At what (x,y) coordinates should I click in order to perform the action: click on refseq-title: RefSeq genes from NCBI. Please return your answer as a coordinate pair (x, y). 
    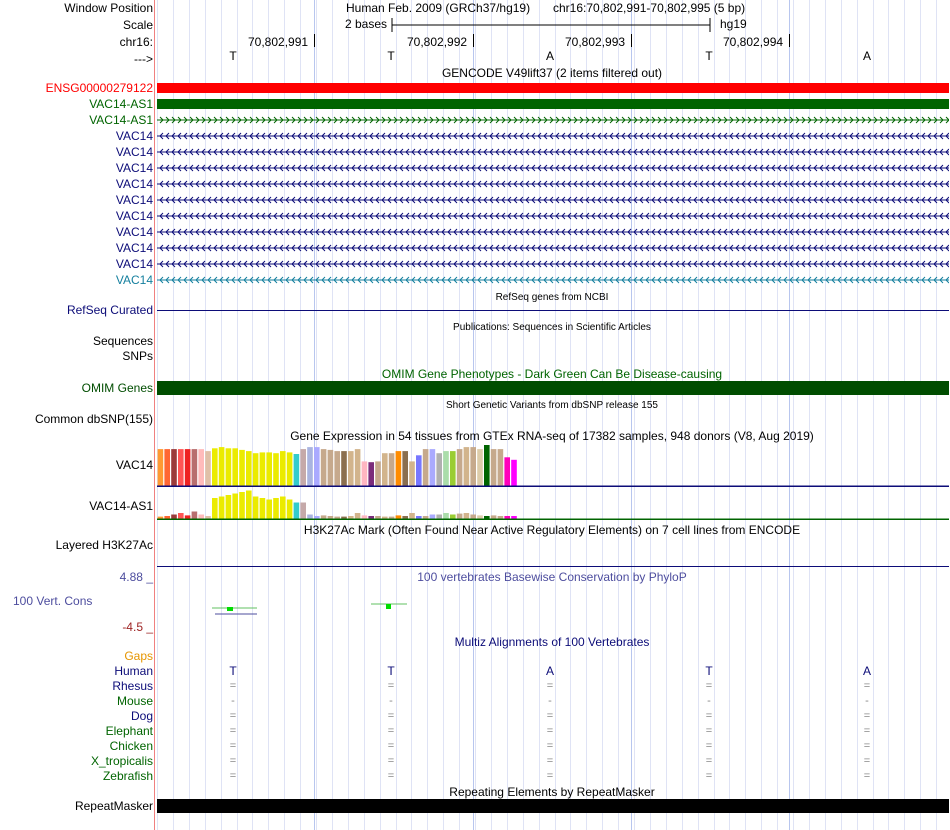
    Looking at the image, I should click on (552, 298).